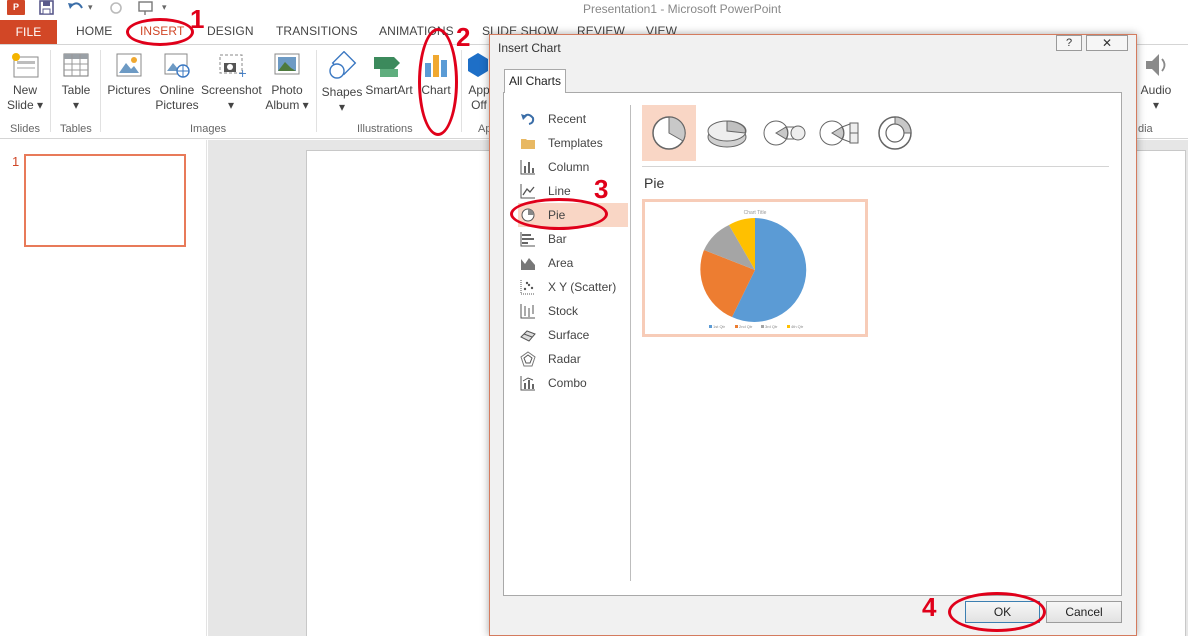  Describe the element at coordinates (317, 31) in the screenshot. I see `tab-transitions: TRANSITIONS` at that location.